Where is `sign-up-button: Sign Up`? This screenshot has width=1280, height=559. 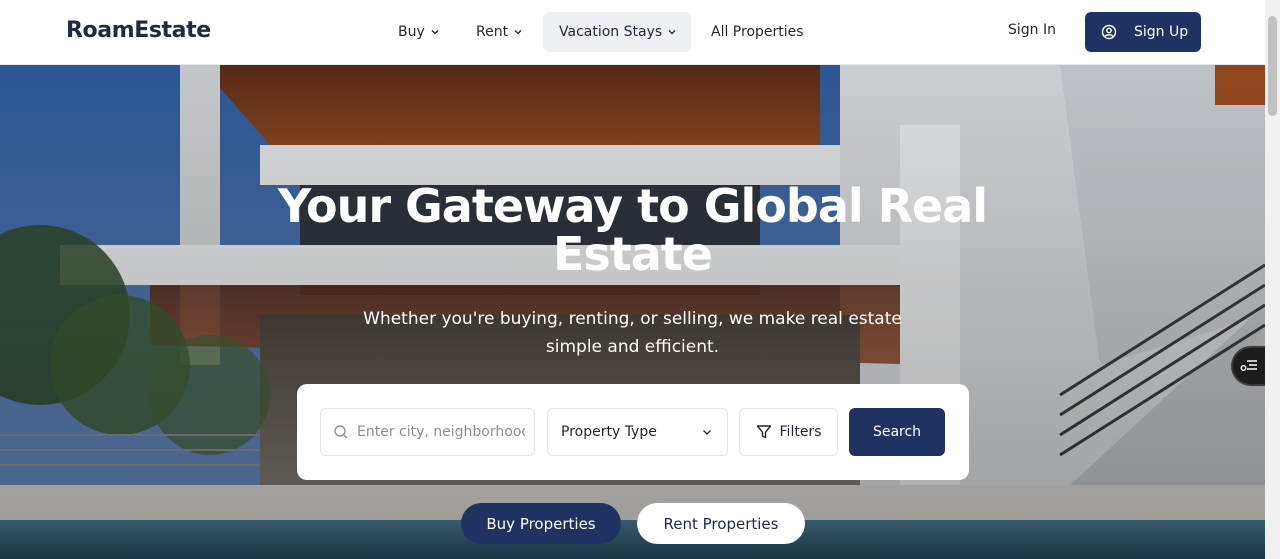 sign-up-button: Sign Up is located at coordinates (1143, 32).